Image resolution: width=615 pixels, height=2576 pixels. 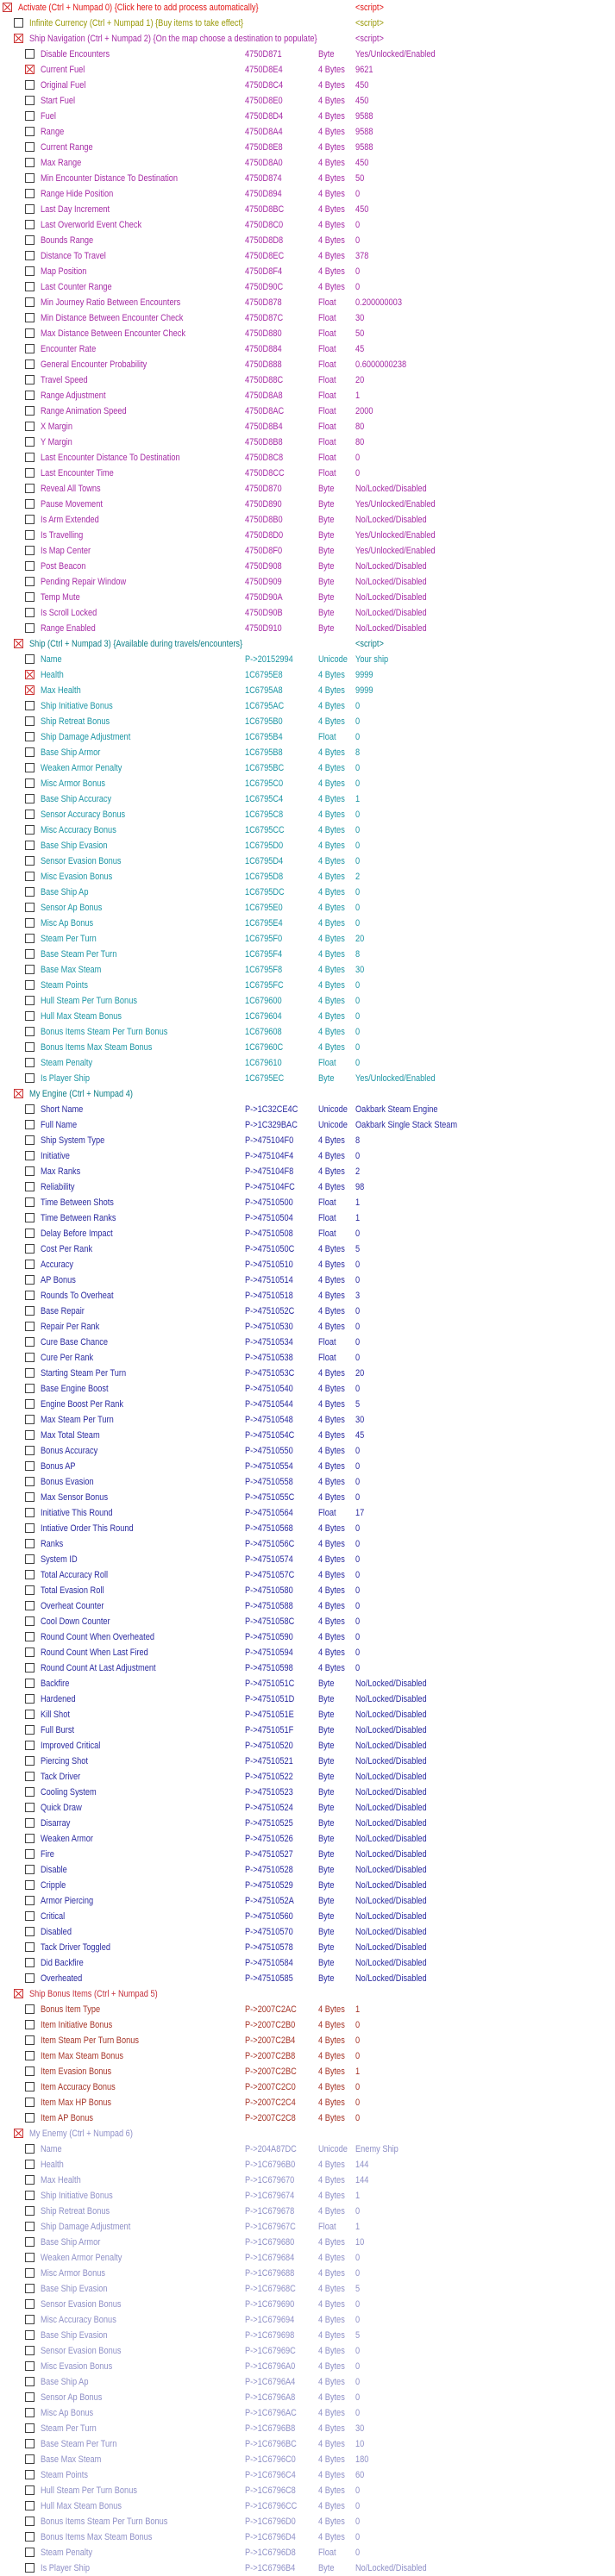 What do you see at coordinates (271, 2010) in the screenshot?
I see `record-address: P->2007C2AC` at bounding box center [271, 2010].